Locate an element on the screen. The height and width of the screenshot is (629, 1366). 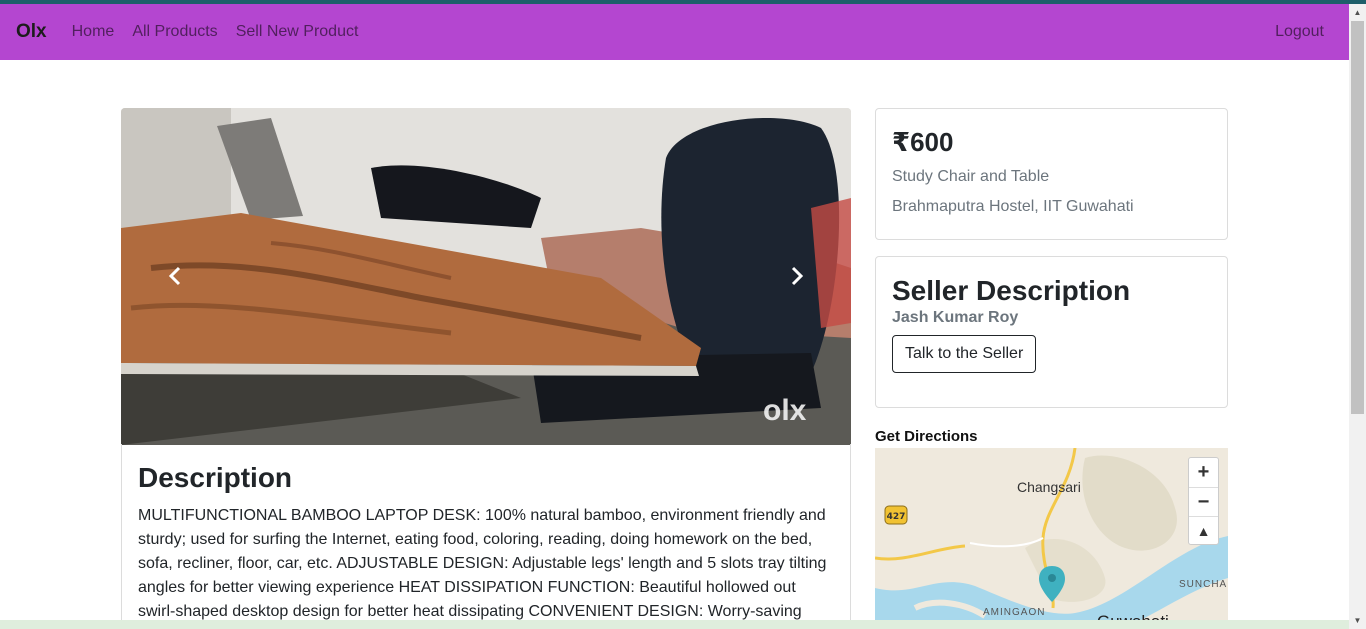
chevron-left-icon is located at coordinates (174, 276).